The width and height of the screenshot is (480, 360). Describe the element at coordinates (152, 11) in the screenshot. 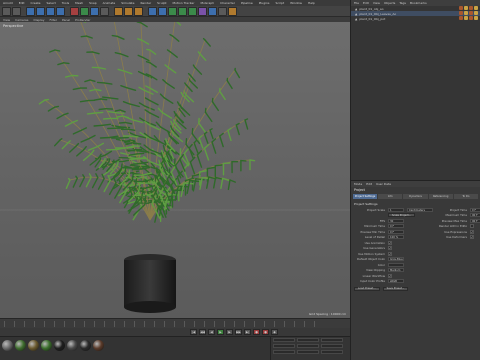

I see `cube-button` at that location.